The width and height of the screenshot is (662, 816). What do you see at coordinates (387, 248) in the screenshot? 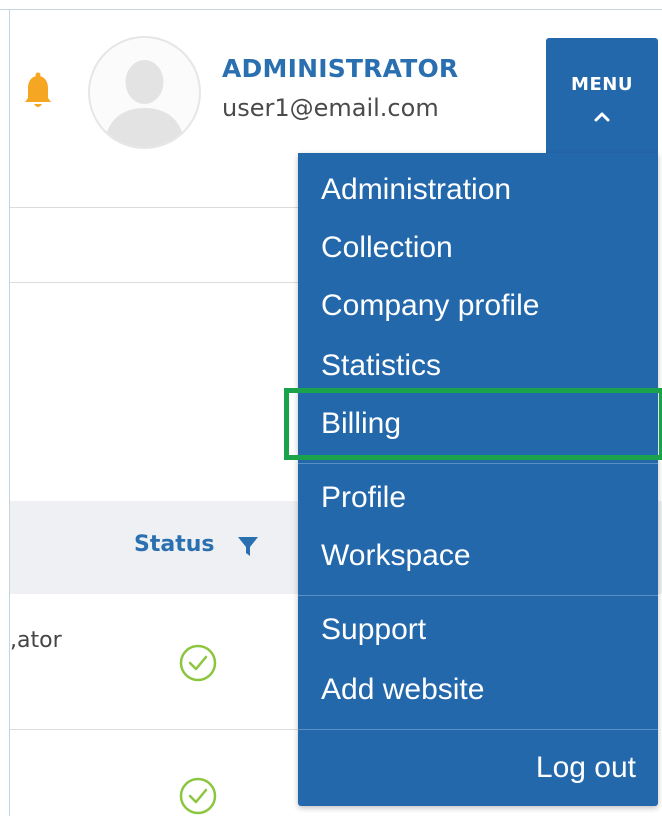
I see `menu-item-collection: Collection` at bounding box center [387, 248].